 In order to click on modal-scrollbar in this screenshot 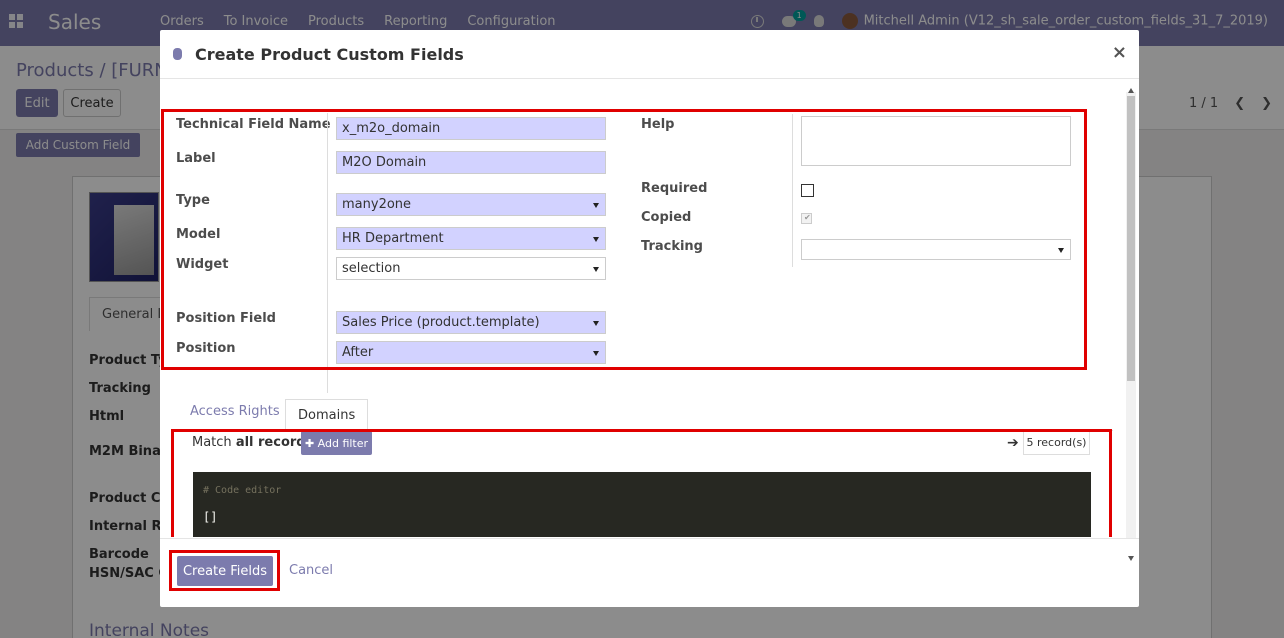, I will do `click(1131, 324)`.